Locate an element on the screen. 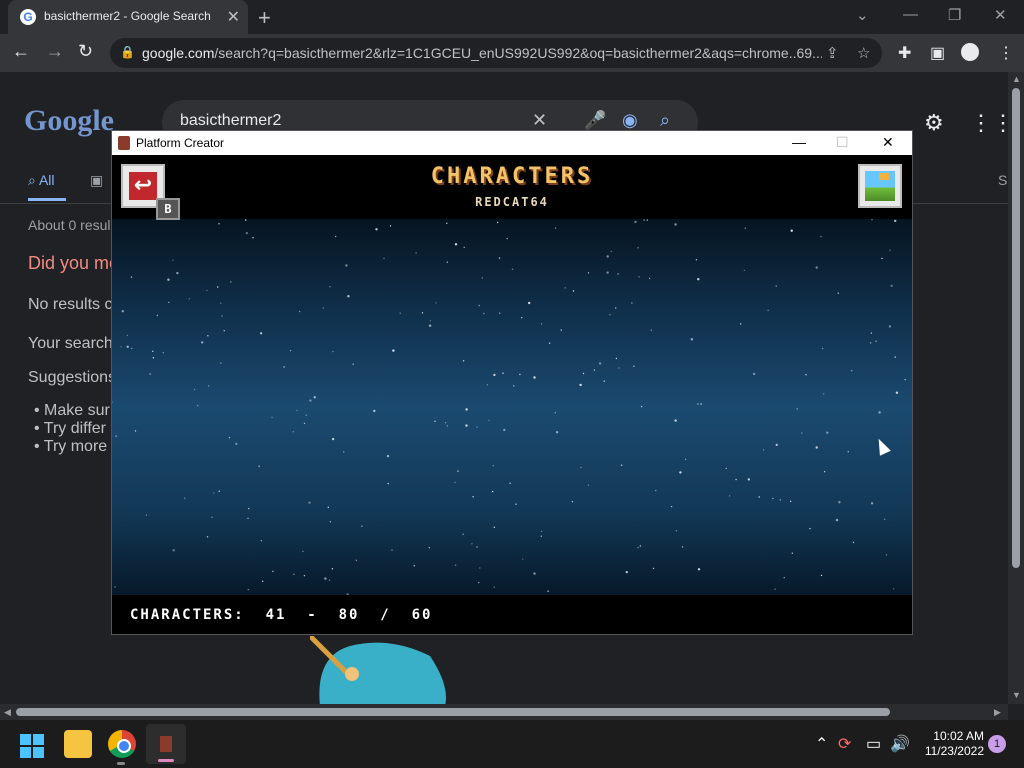 The image size is (1024, 768). file-explorer-icon is located at coordinates (78, 744).